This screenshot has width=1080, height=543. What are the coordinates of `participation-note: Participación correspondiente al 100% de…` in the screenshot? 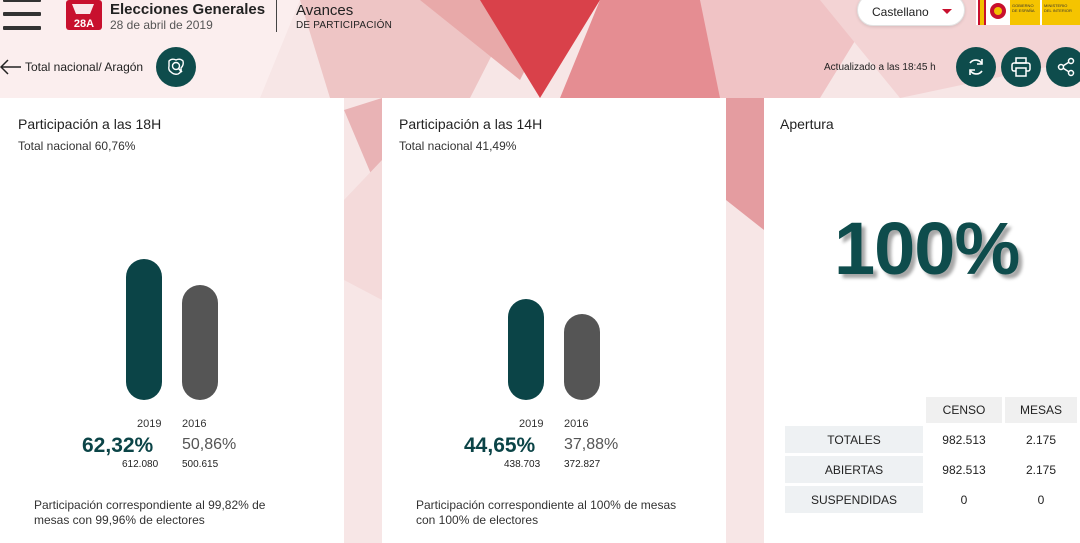 It's located at (546, 512).